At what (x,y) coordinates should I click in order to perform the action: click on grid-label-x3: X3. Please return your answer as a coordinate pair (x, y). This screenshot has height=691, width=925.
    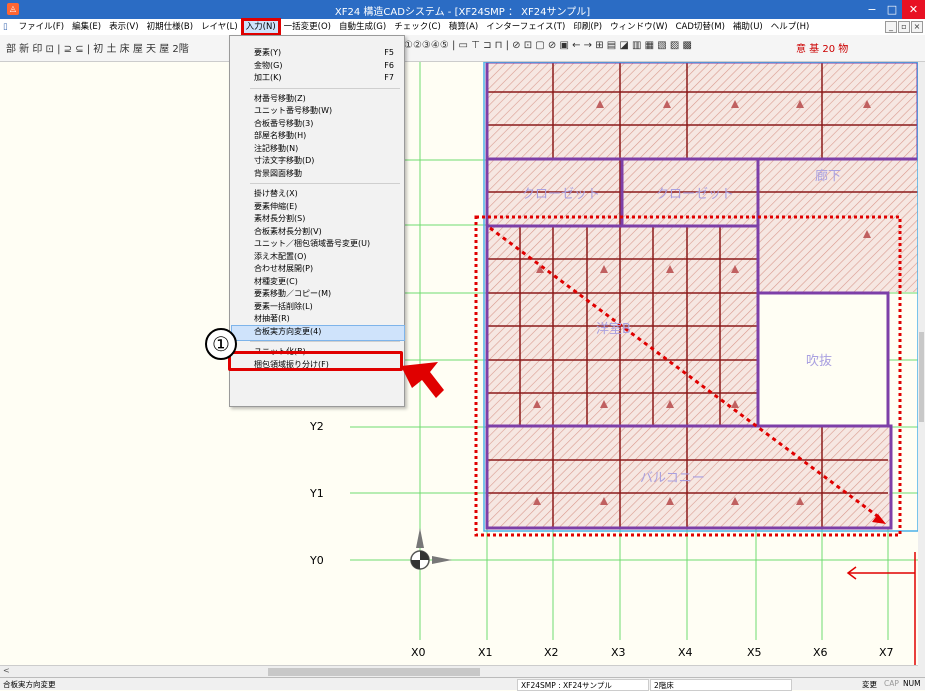
    Looking at the image, I should click on (618, 652).